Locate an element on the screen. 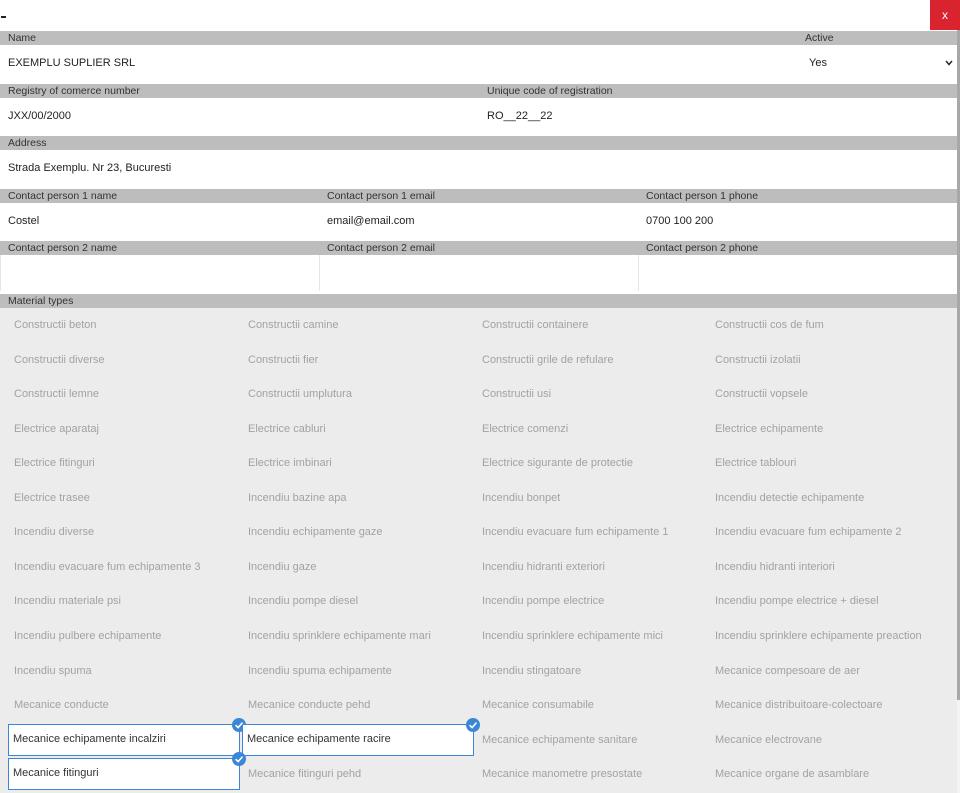  material-type-label: Mecanice fitinguri pehd is located at coordinates (305, 774).